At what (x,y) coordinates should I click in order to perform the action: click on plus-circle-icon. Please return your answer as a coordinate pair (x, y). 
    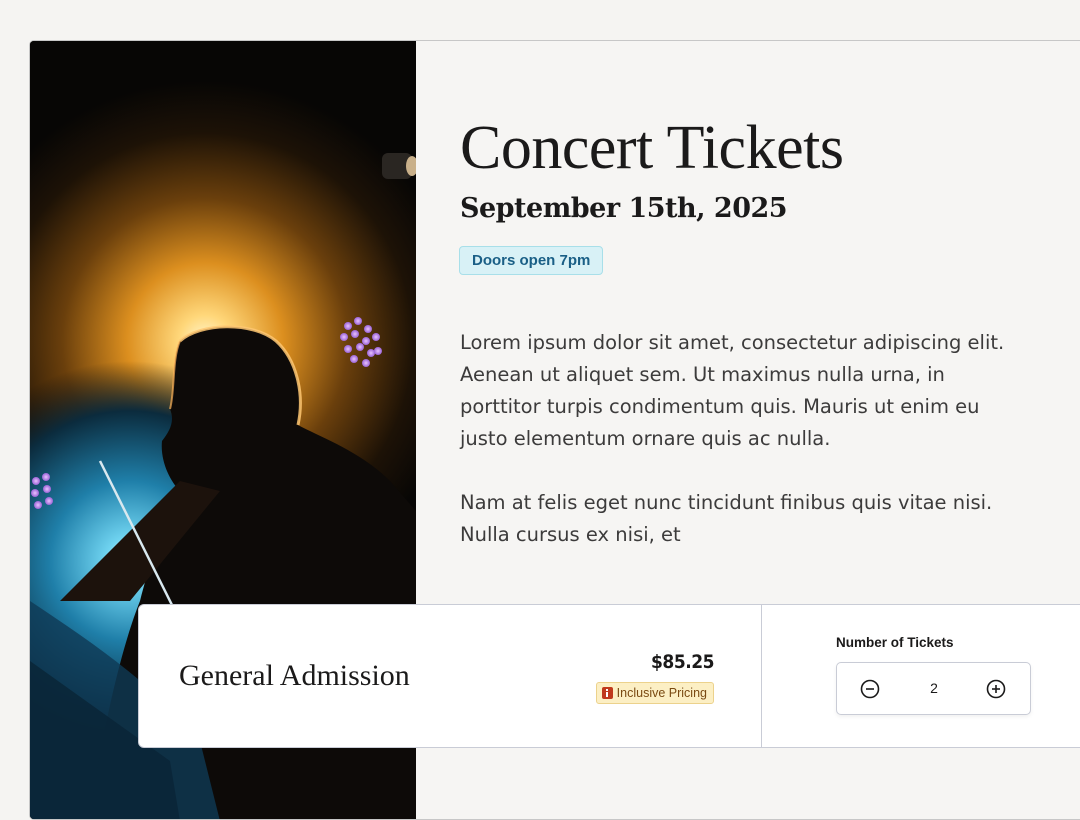
    Looking at the image, I should click on (996, 689).